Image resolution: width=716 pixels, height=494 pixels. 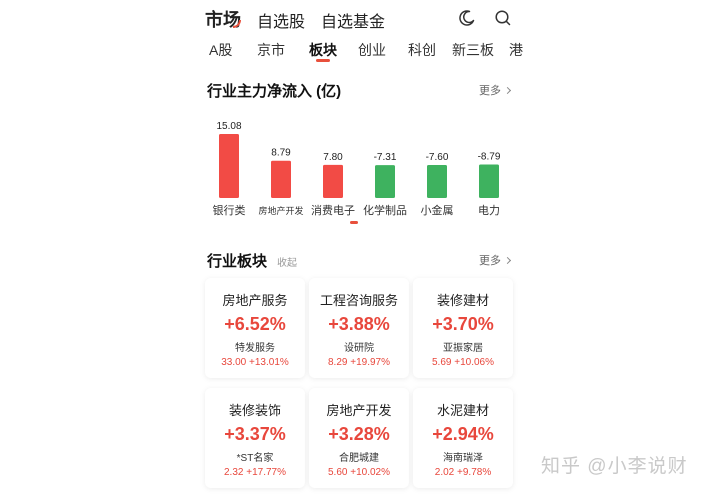 What do you see at coordinates (323, 60) in the screenshot?
I see `subtab-active-indicator` at bounding box center [323, 60].